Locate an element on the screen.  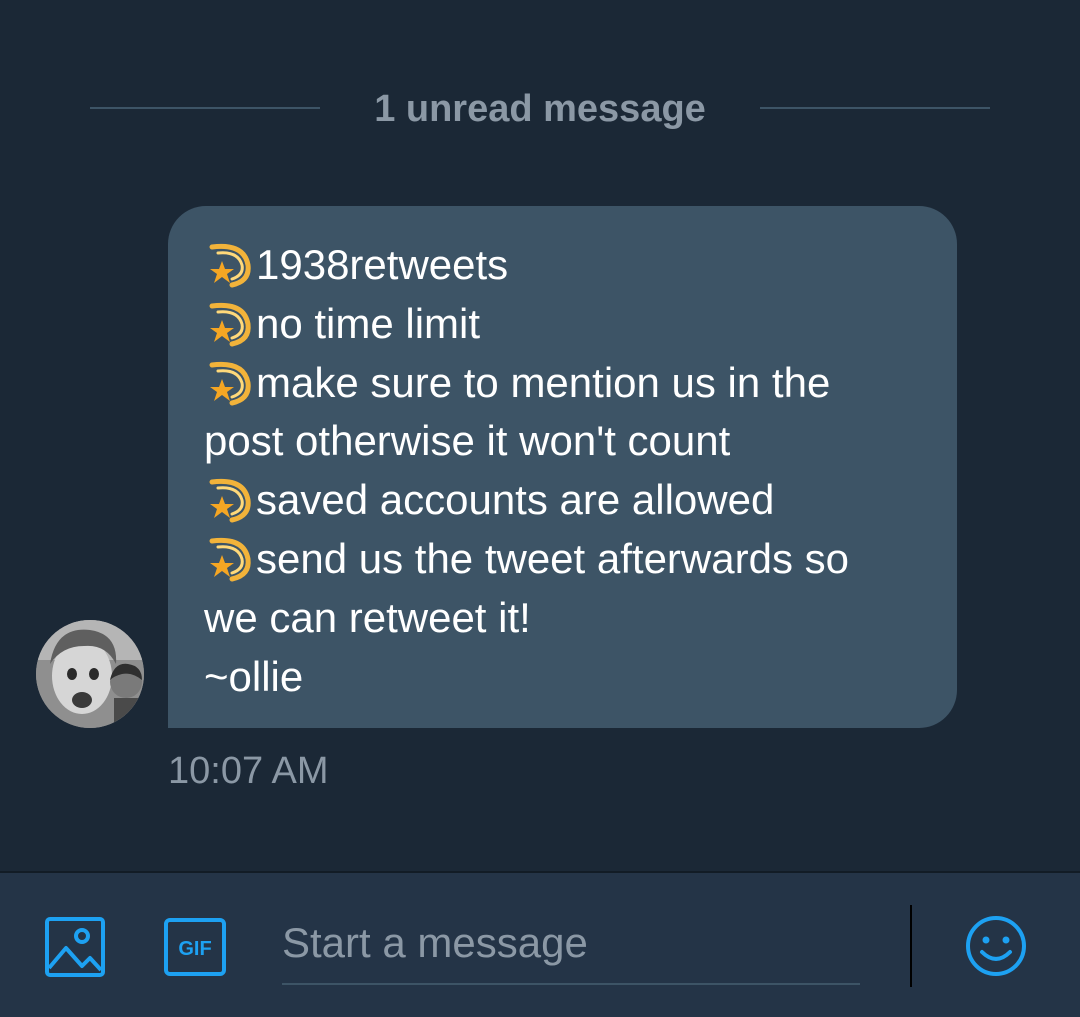
message-line: make sure to mention us in the is located at coordinates (562, 383).